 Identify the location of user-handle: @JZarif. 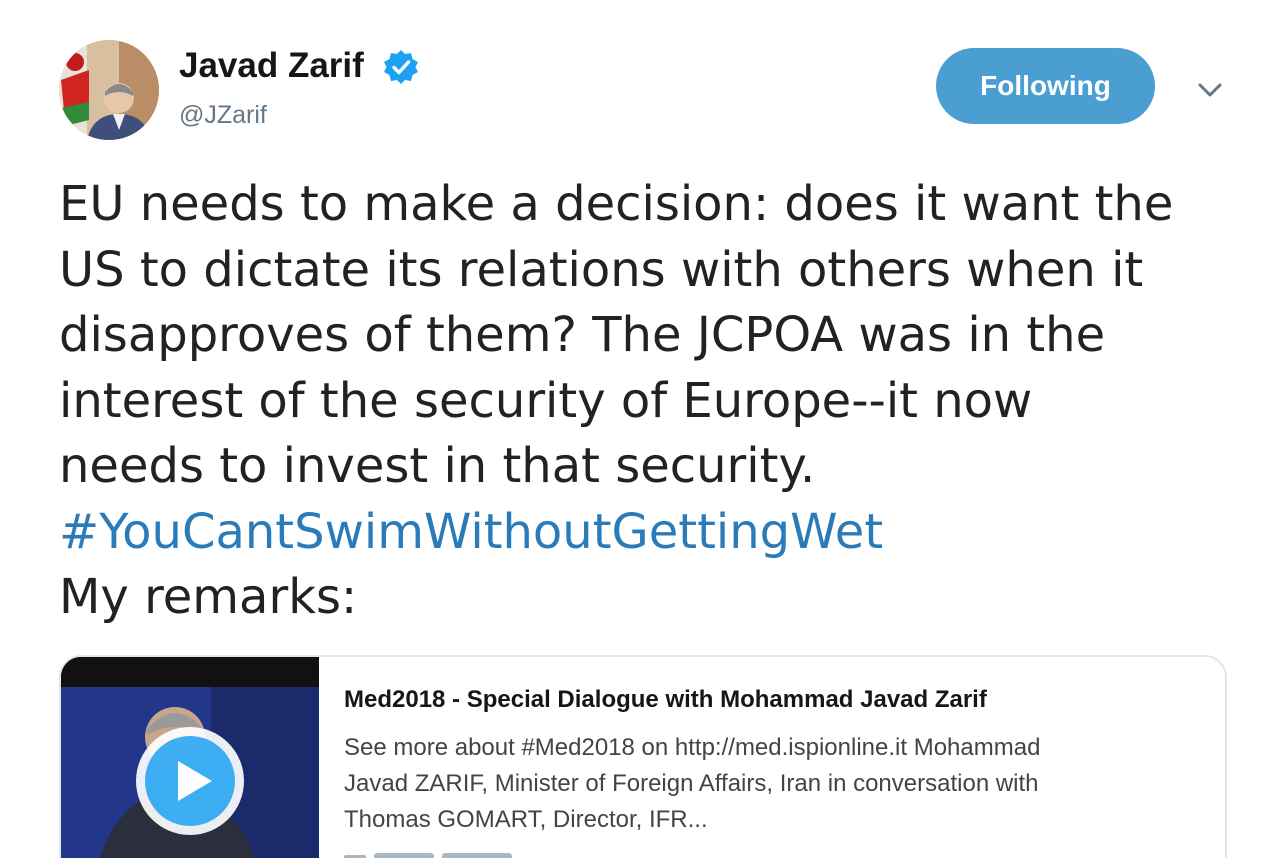
(223, 115).